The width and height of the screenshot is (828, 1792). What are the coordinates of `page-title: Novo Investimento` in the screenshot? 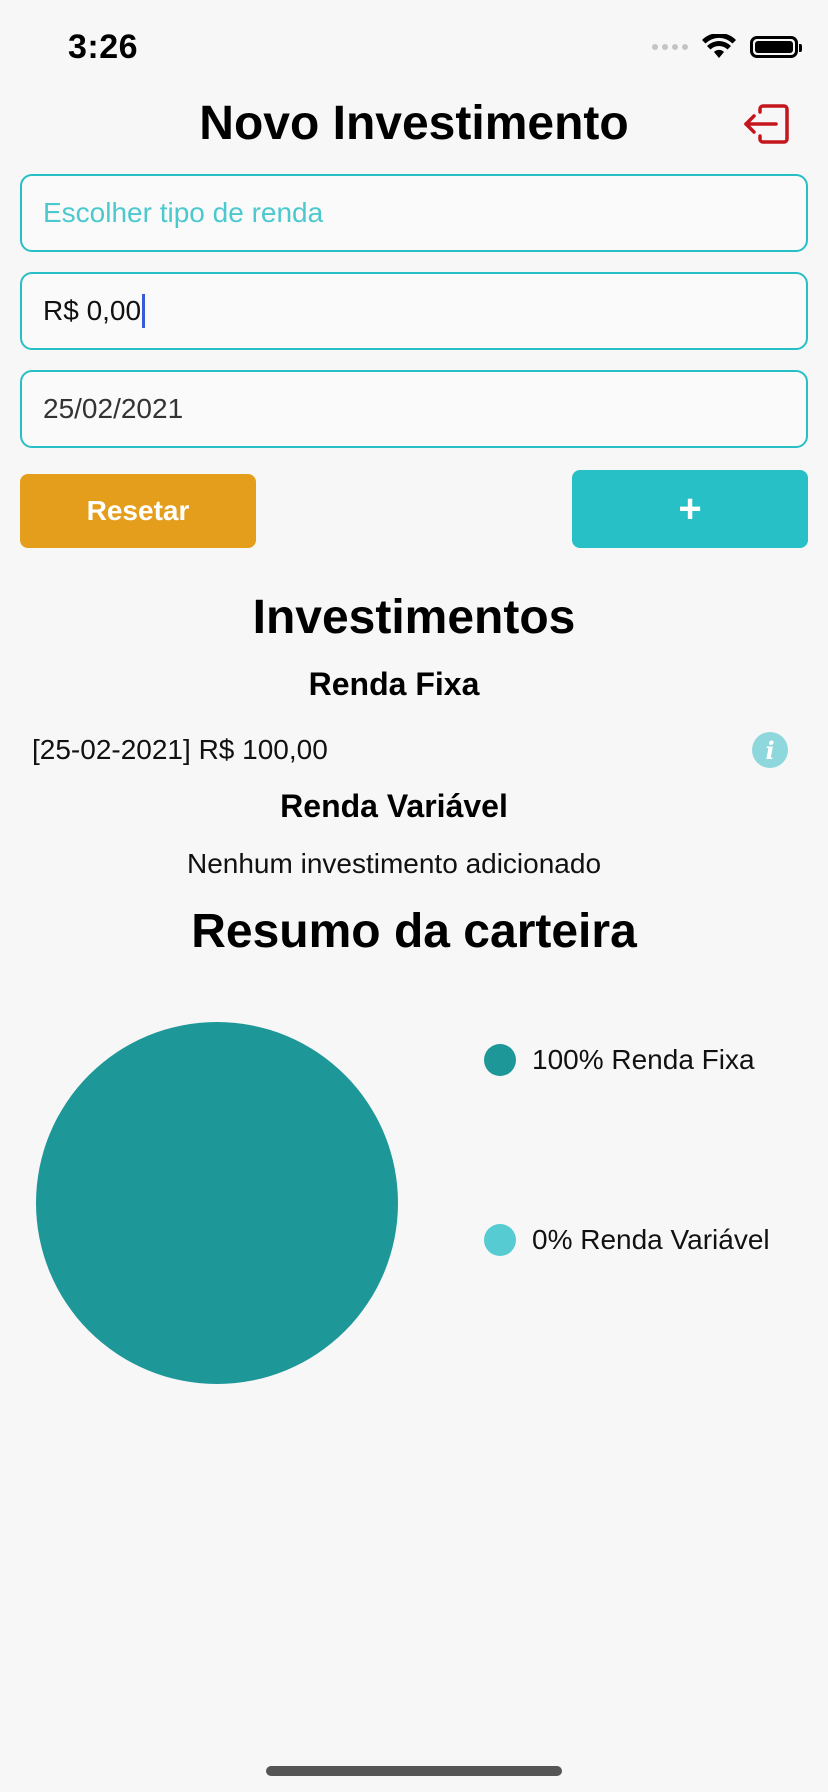 It's located at (414, 123).